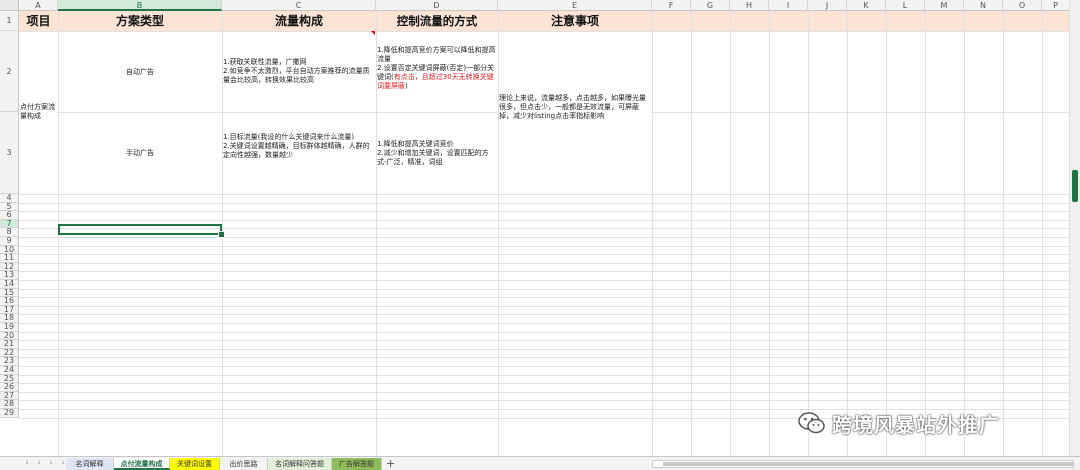 Image resolution: width=1080 pixels, height=470 pixels. I want to click on header-plan-type: 方案类型, so click(140, 21).